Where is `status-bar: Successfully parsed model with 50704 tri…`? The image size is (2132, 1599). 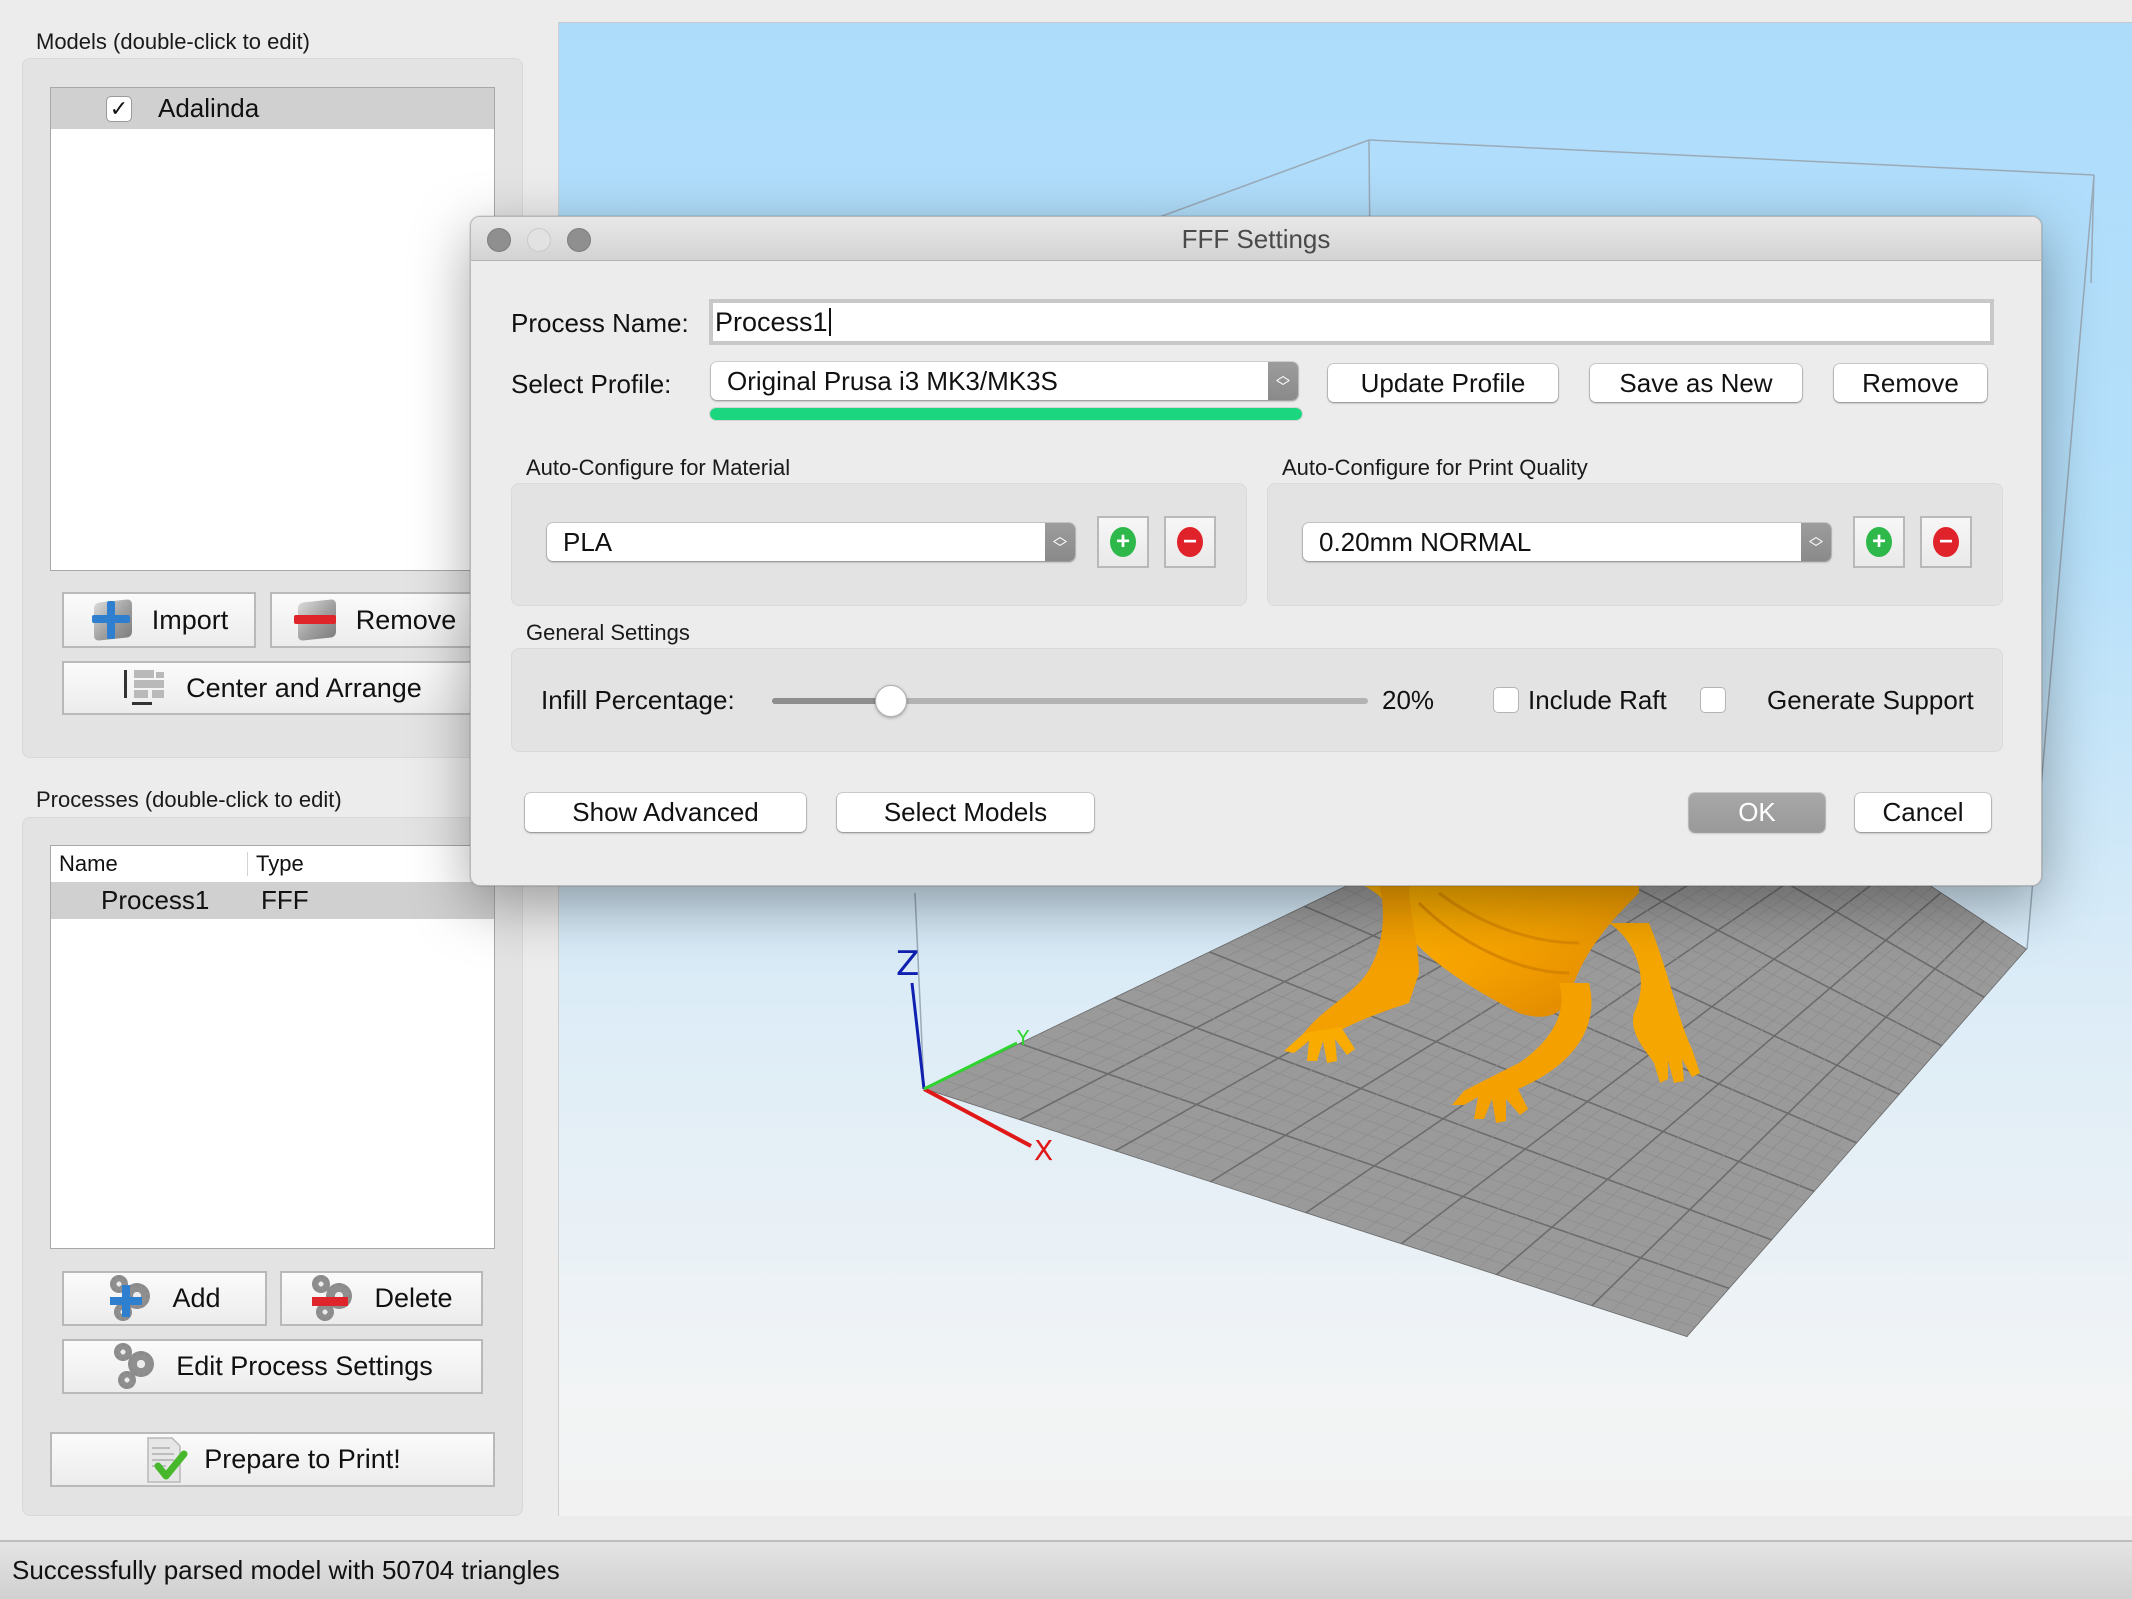 status-bar: Successfully parsed model with 50704 tri… is located at coordinates (1066, 1569).